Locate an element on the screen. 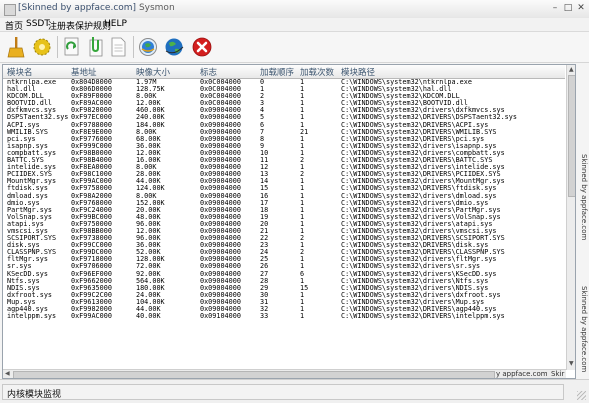 The image size is (589, 403). internet-button is located at coordinates (174, 47).